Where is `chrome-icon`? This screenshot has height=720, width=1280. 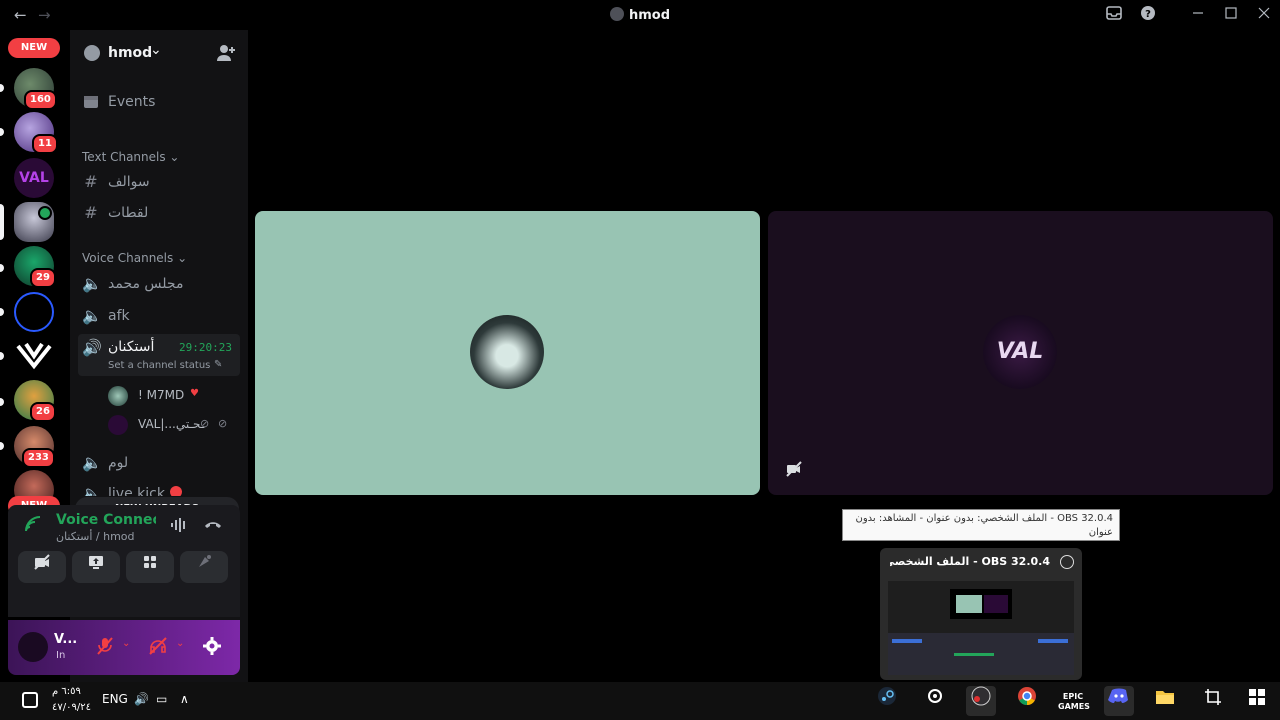
chrome-icon is located at coordinates (1027, 701).